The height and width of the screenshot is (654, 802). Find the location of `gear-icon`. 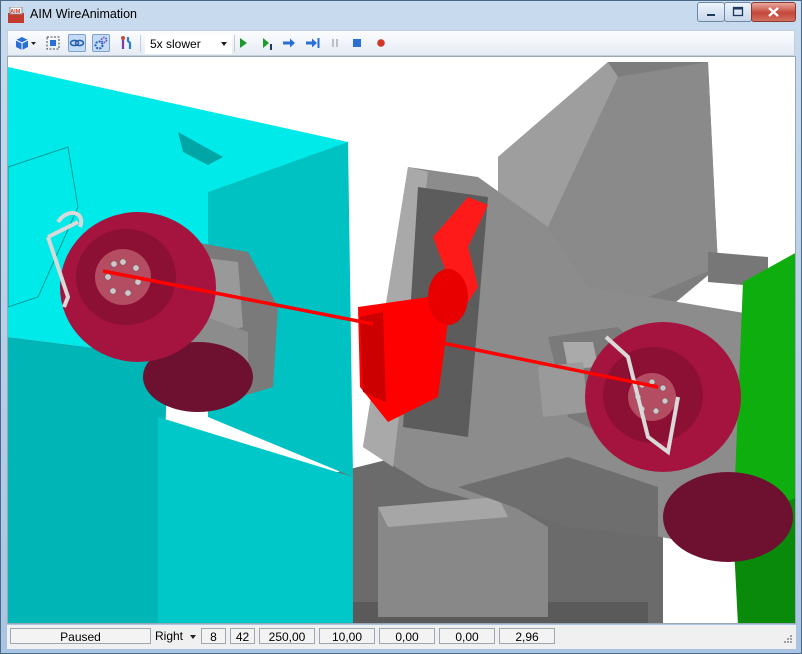

gear-icon is located at coordinates (101, 43).